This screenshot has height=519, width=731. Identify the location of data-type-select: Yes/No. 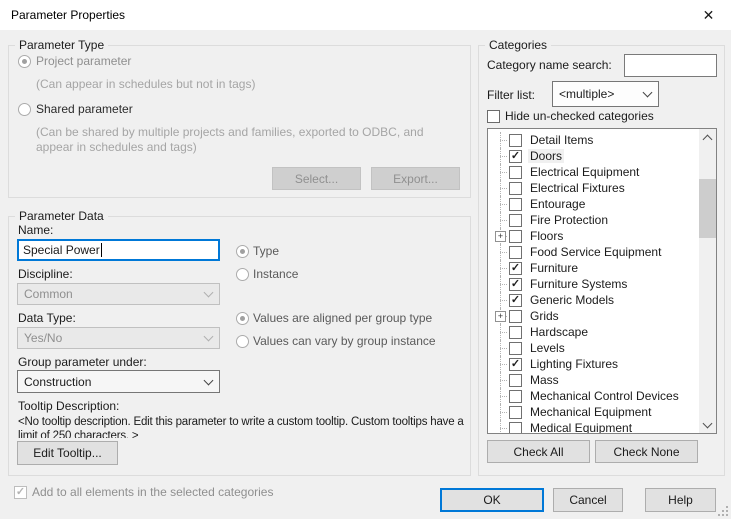
(118, 338).